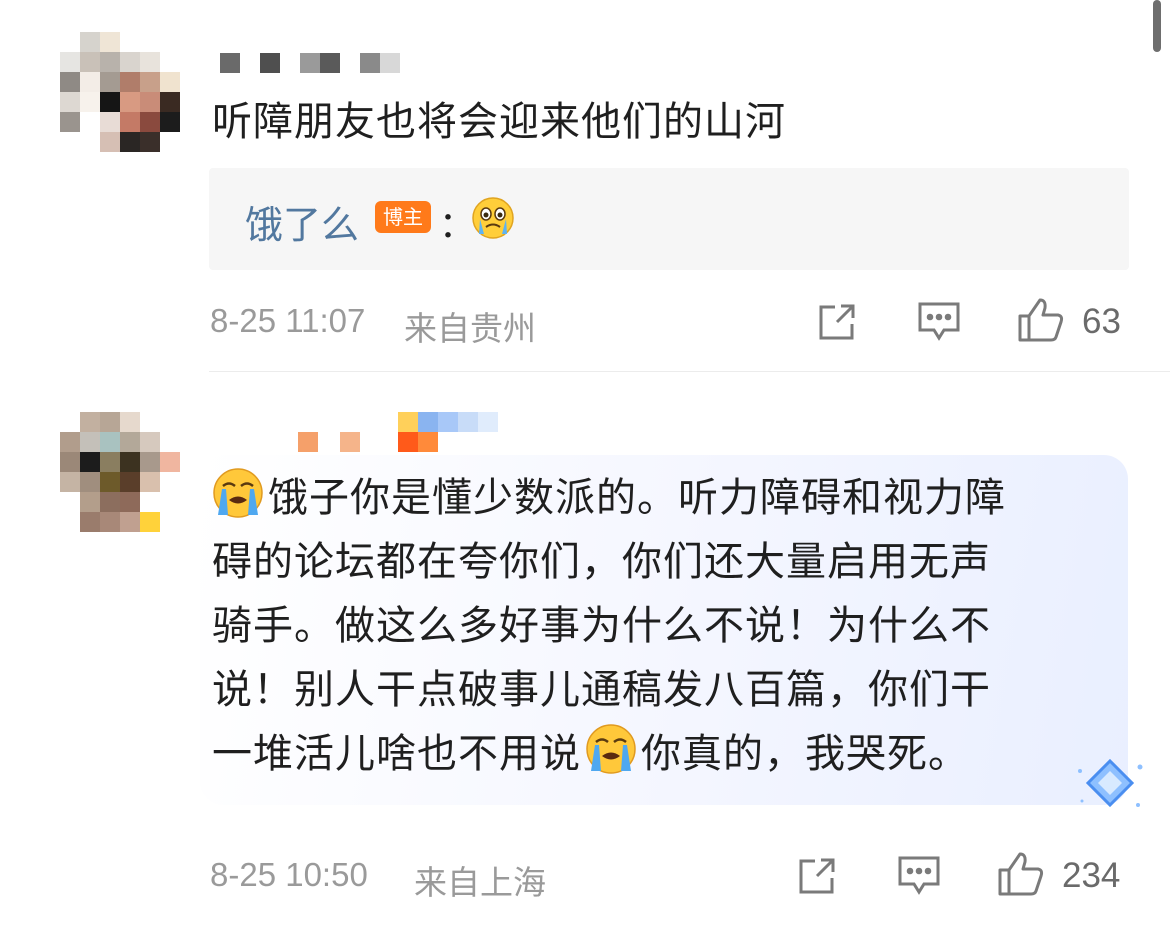 This screenshot has height=925, width=1170. I want to click on owner-badge: 博主, so click(403, 217).